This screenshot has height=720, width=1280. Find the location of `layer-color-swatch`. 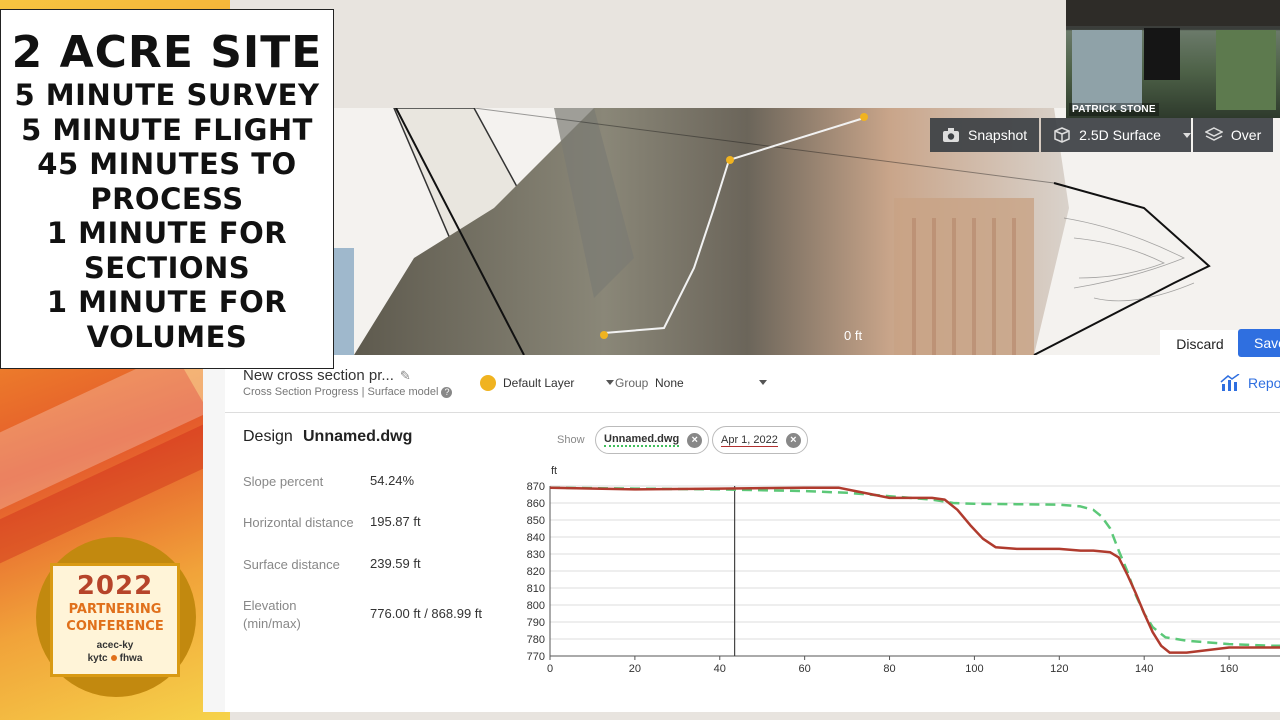

layer-color-swatch is located at coordinates (488, 383).